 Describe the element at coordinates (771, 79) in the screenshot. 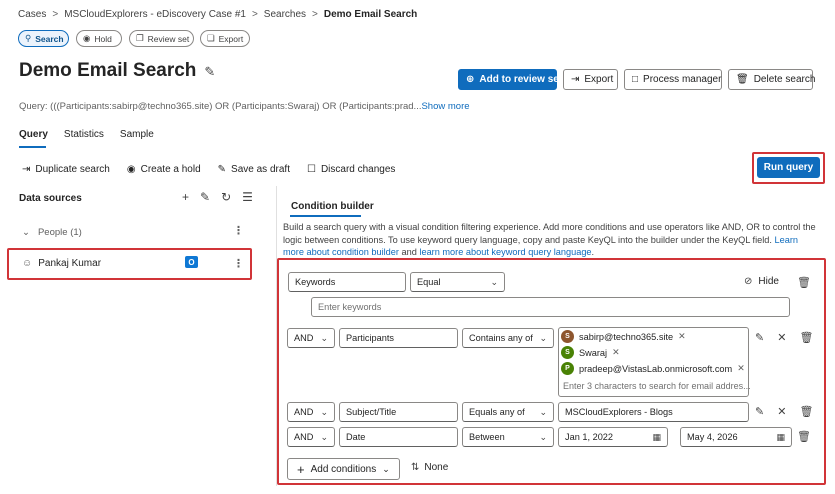

I see `delete-search-button: 🗑 Delete search` at that location.